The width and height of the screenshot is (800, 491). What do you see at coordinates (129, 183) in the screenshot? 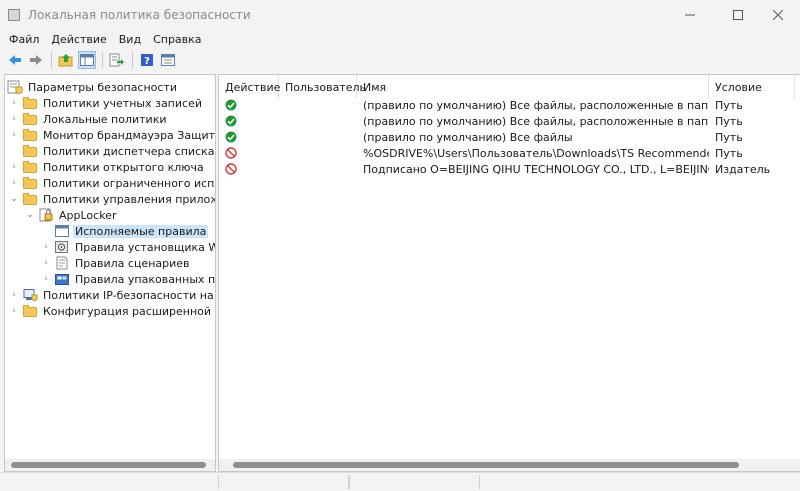
I see `tree-item-label: Политики ограниченного использов` at bounding box center [129, 183].